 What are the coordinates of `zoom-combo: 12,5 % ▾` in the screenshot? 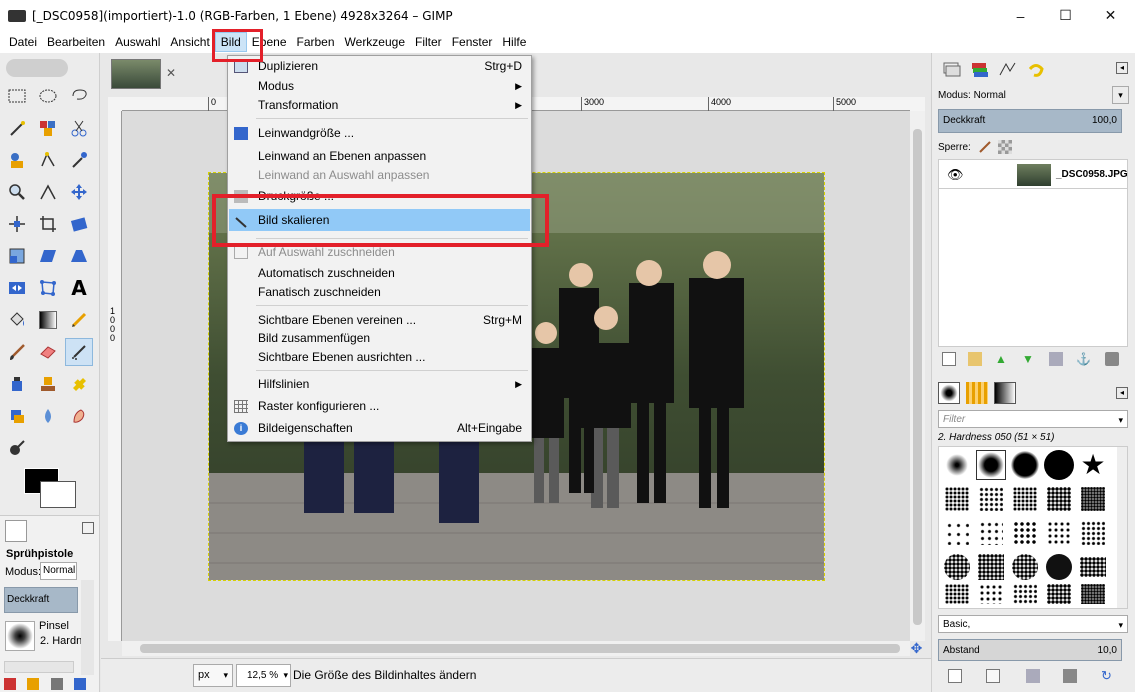 It's located at (263, 675).